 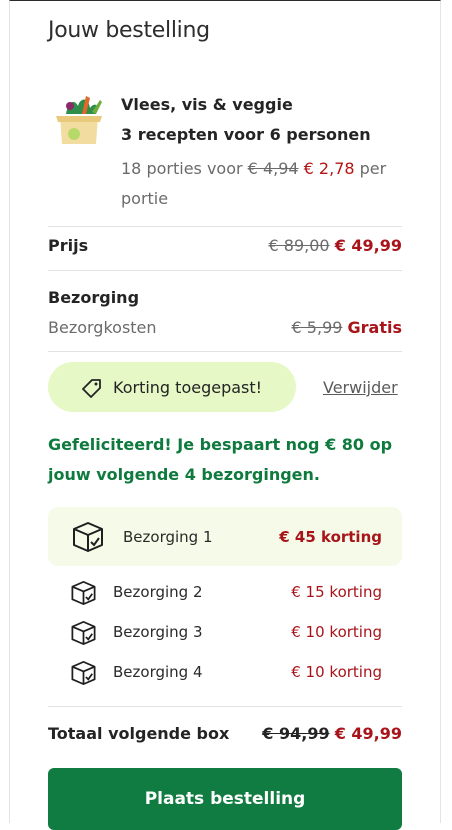 What do you see at coordinates (139, 733) in the screenshot?
I see `total-label: Totaal volgende box` at bounding box center [139, 733].